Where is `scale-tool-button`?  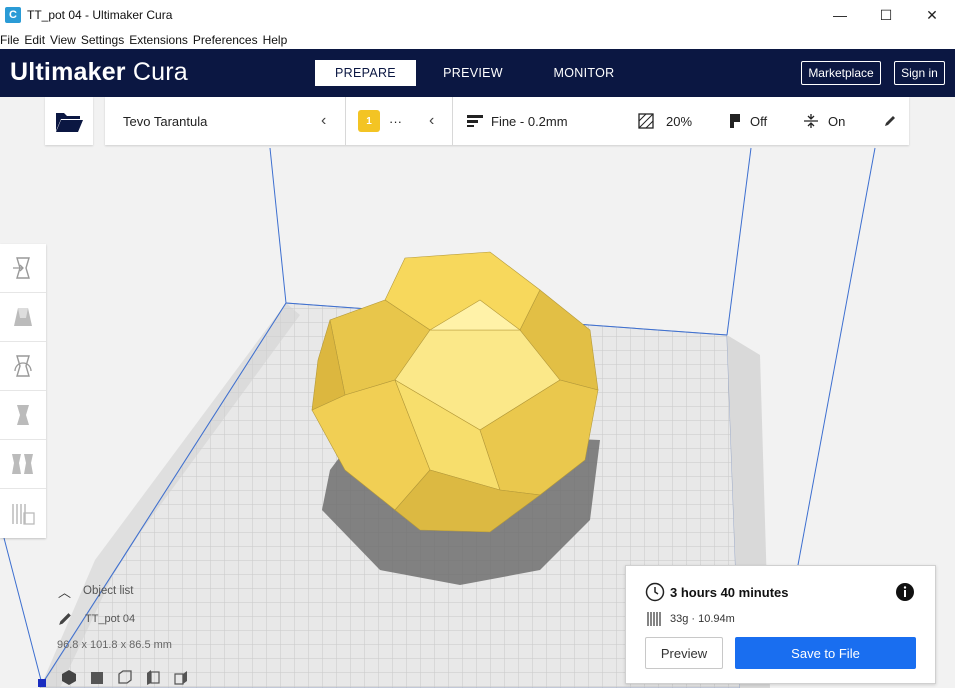
scale-tool-button is located at coordinates (23, 317).